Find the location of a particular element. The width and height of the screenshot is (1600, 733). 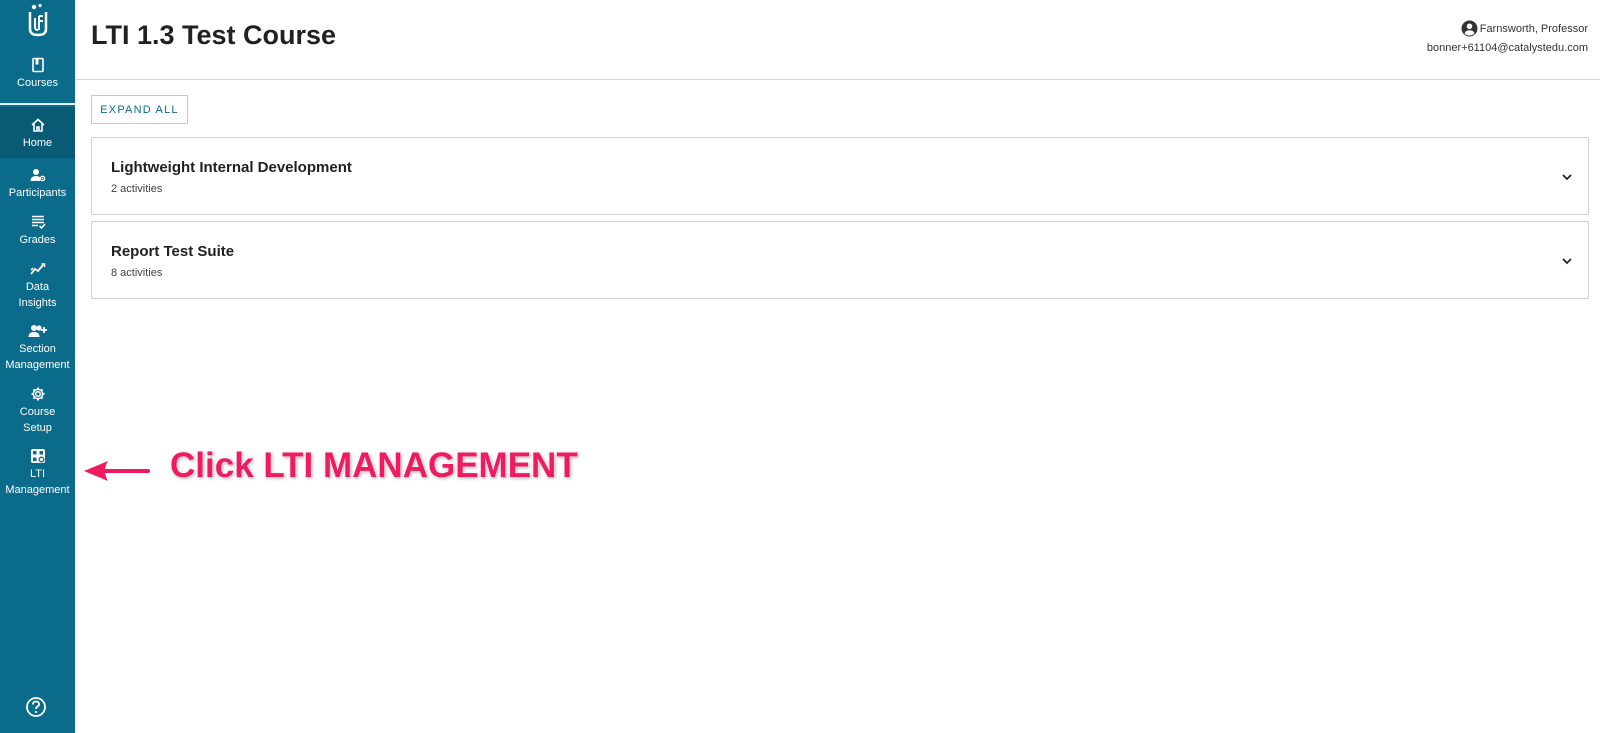

annotation-arrow-icon is located at coordinates (117, 471).